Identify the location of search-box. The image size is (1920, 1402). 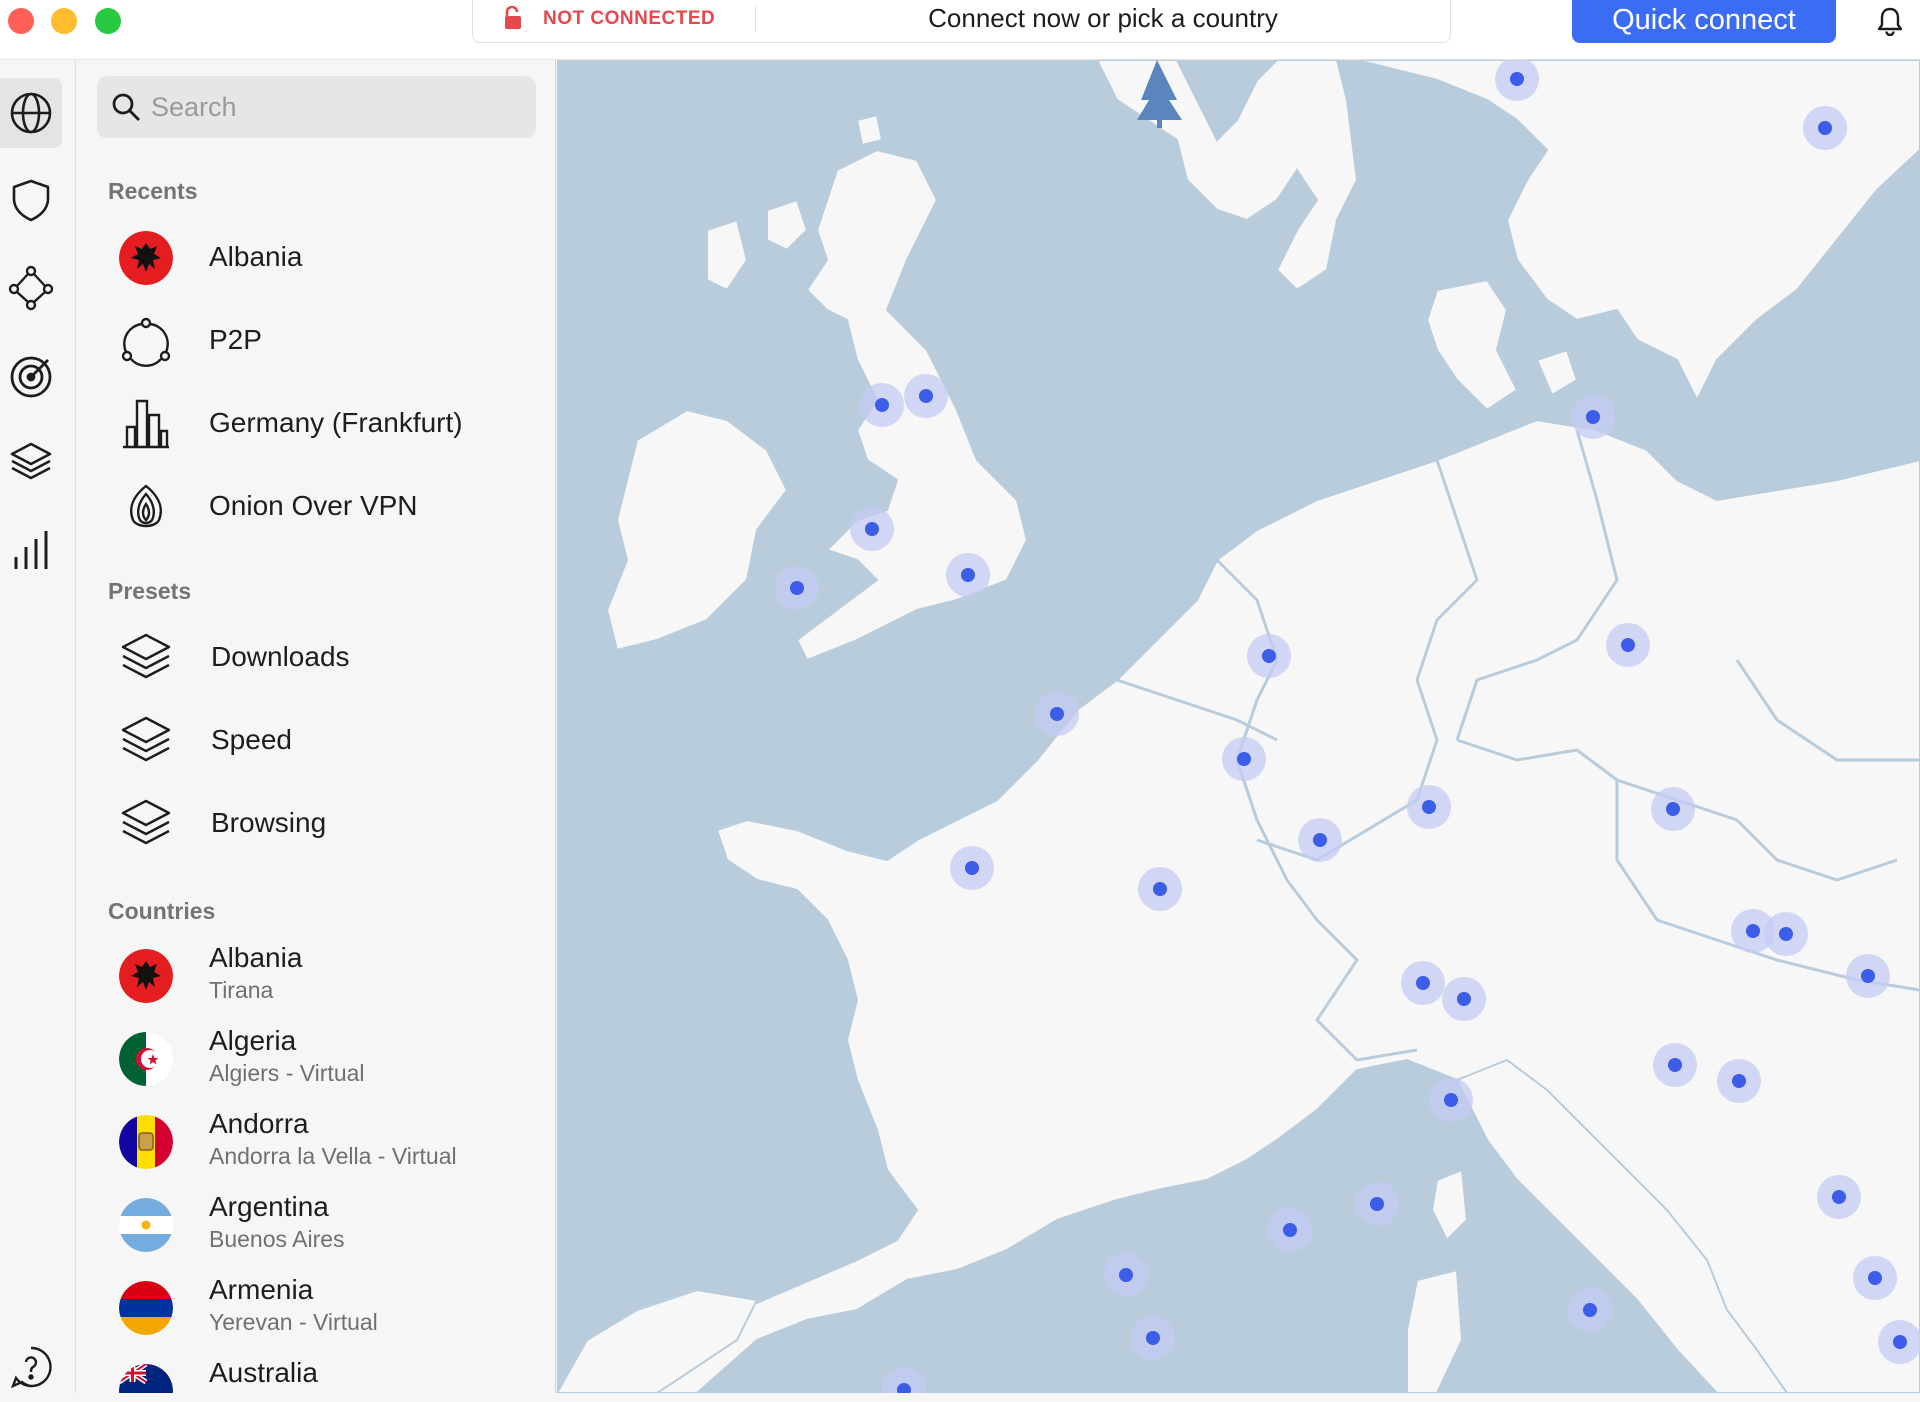
(316, 107).